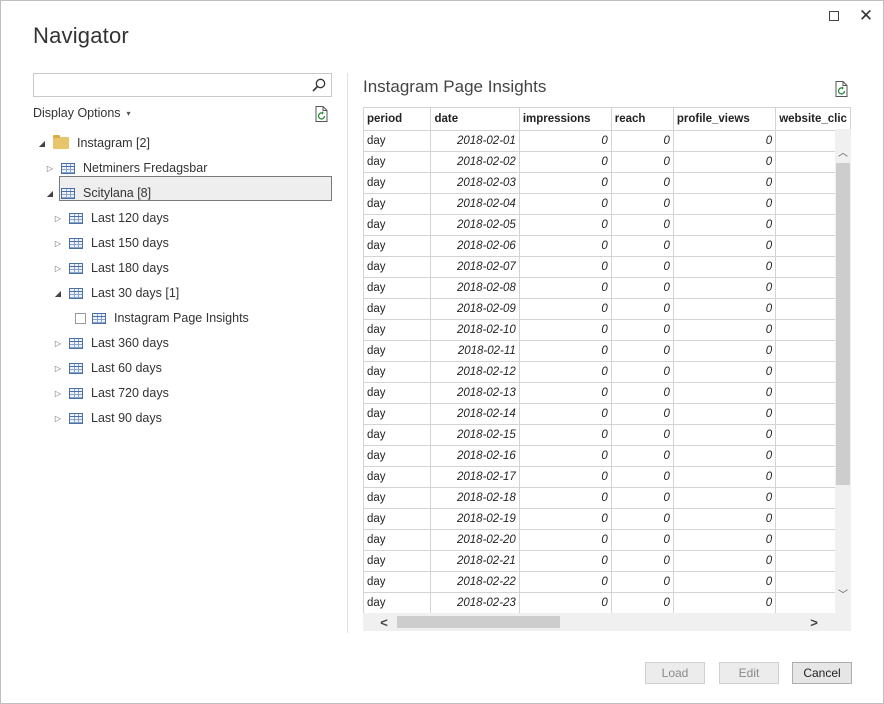 This screenshot has width=884, height=704. I want to click on tree-node-instagram-page-insights: Instagram Page Insights, so click(154, 318).